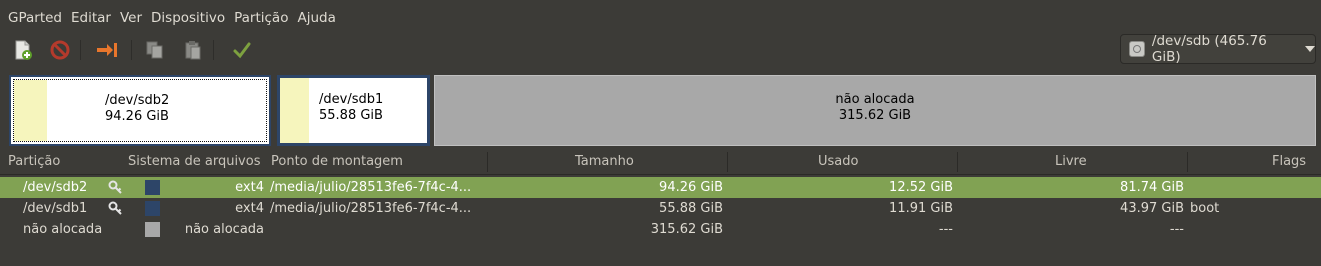 Image resolution: width=1321 pixels, height=266 pixels. I want to click on partition-block-text: /dev/sdb1 55.88 GiB, so click(351, 108).